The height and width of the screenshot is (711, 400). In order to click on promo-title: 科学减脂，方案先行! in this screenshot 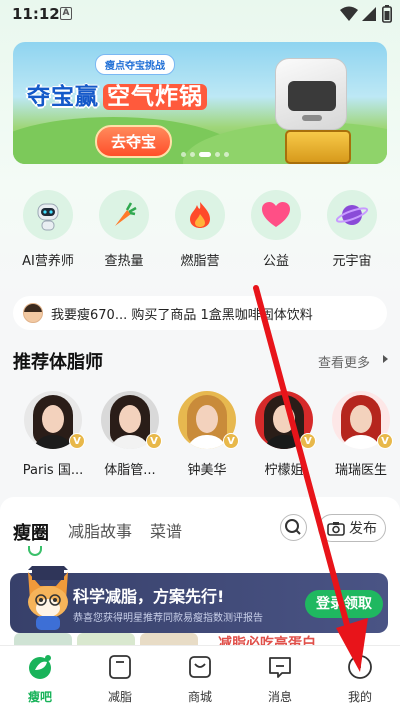, I will do `click(149, 596)`.